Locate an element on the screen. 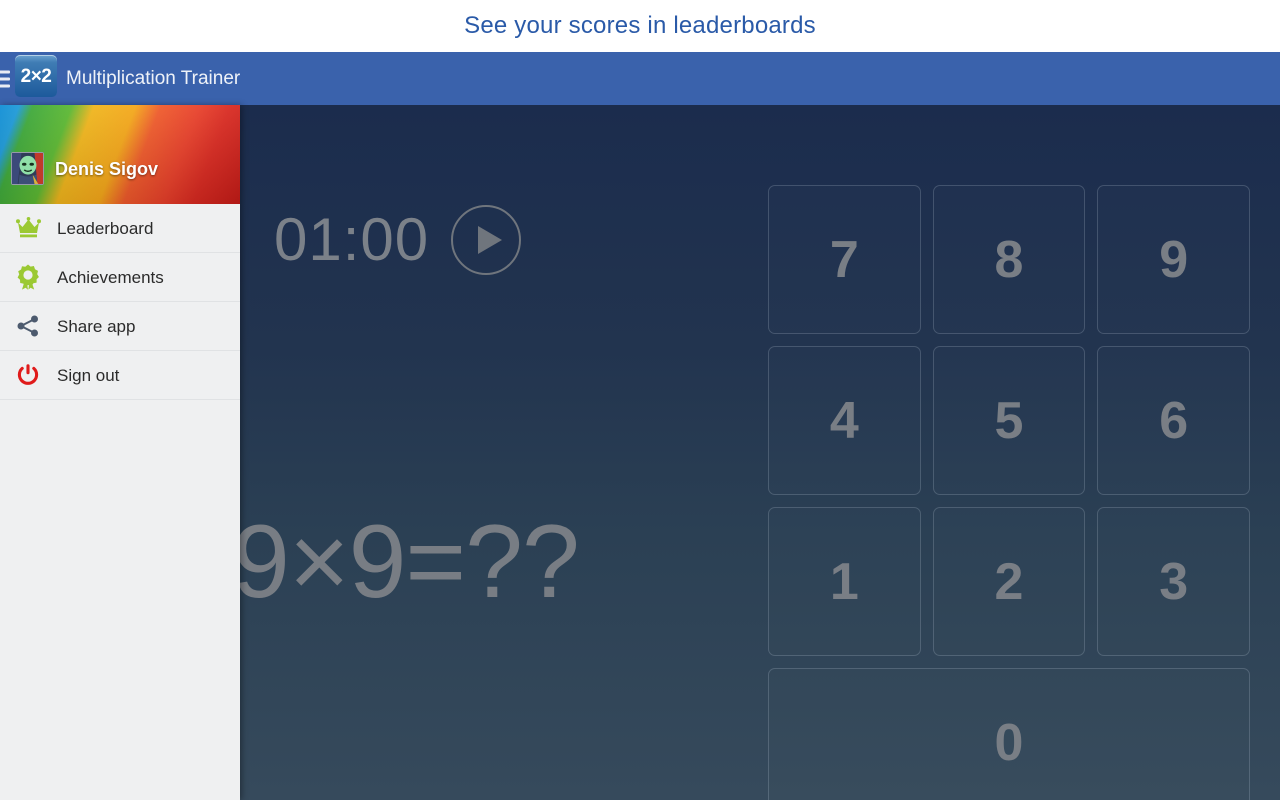  keypad-key-7: 7 is located at coordinates (844, 259).